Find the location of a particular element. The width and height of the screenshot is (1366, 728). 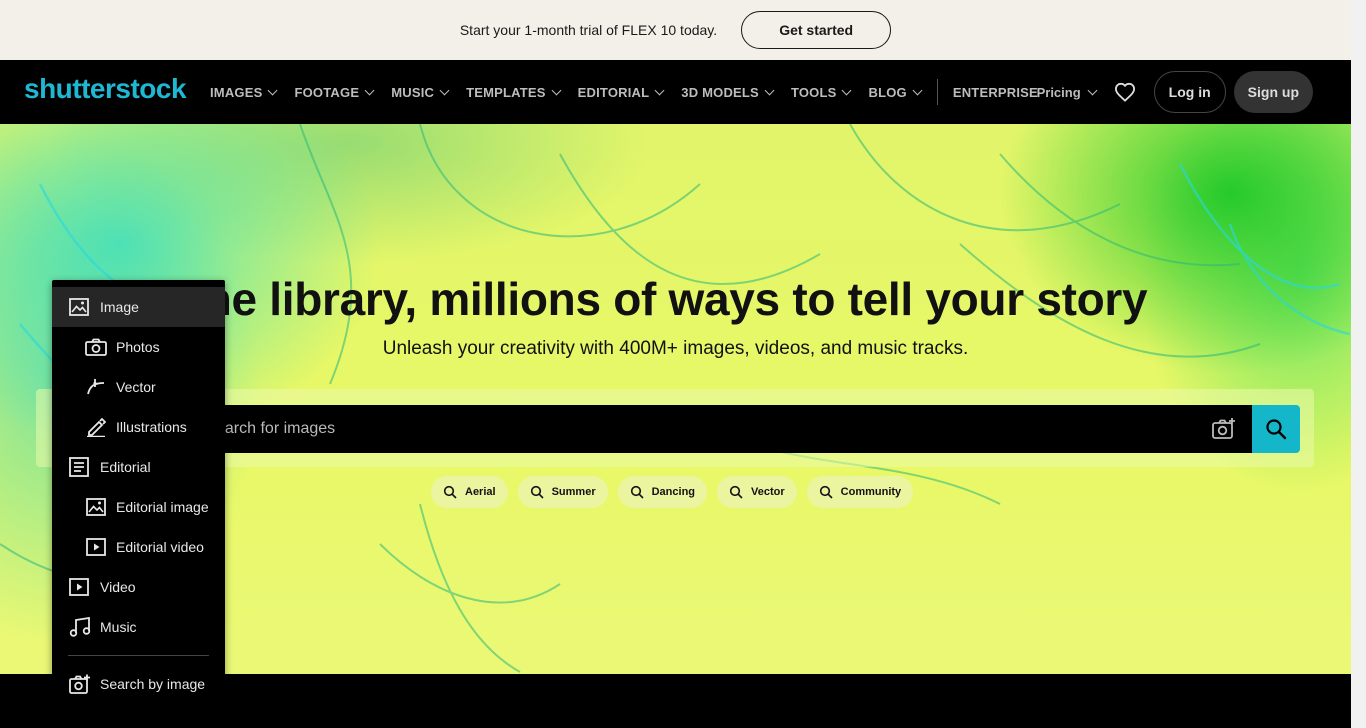

nav-actions: Pricing Log in Sign up is located at coordinates (1175, 92).